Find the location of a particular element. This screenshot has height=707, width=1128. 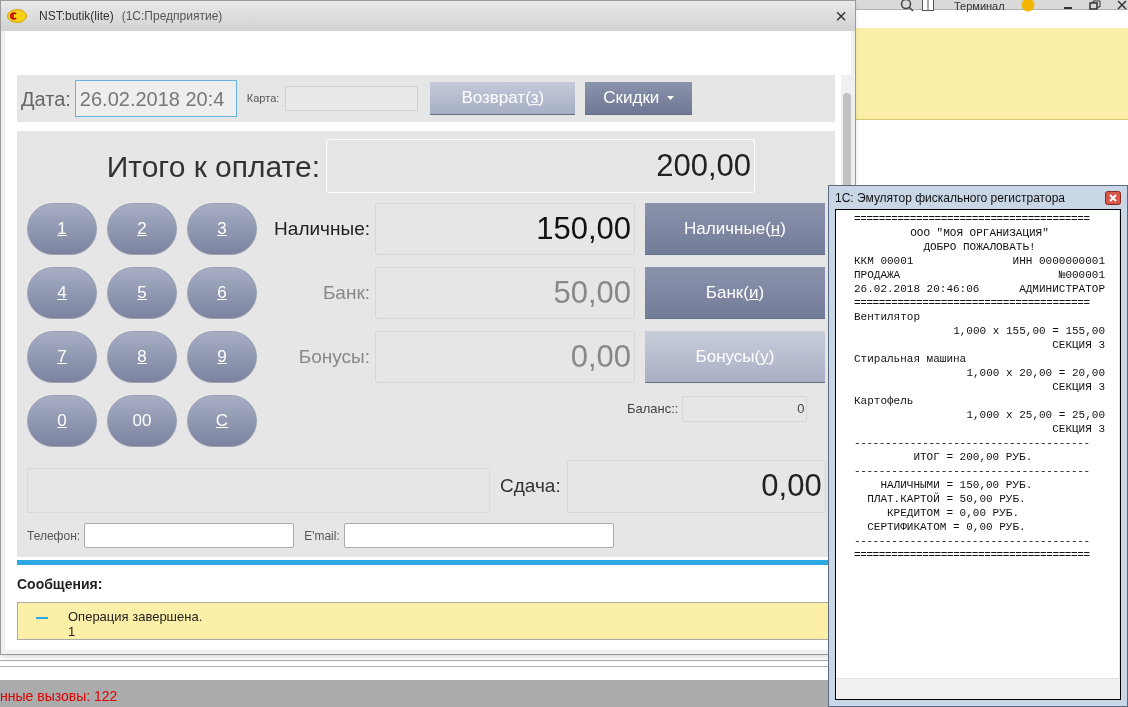

date-label: Дата: is located at coordinates (46, 99).